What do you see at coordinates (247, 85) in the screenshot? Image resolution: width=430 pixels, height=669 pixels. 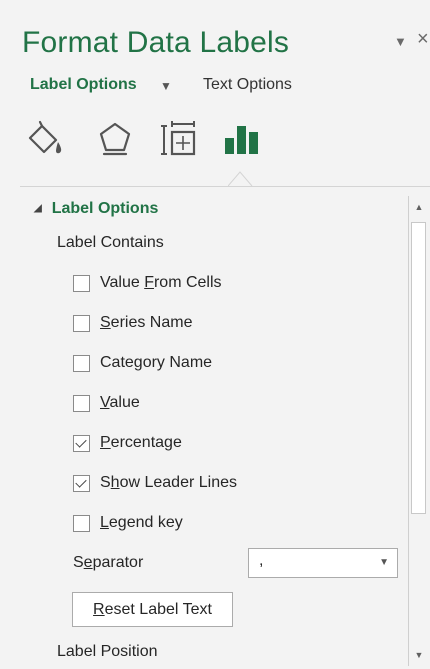 I see `tab-text-options: Text Options` at bounding box center [247, 85].